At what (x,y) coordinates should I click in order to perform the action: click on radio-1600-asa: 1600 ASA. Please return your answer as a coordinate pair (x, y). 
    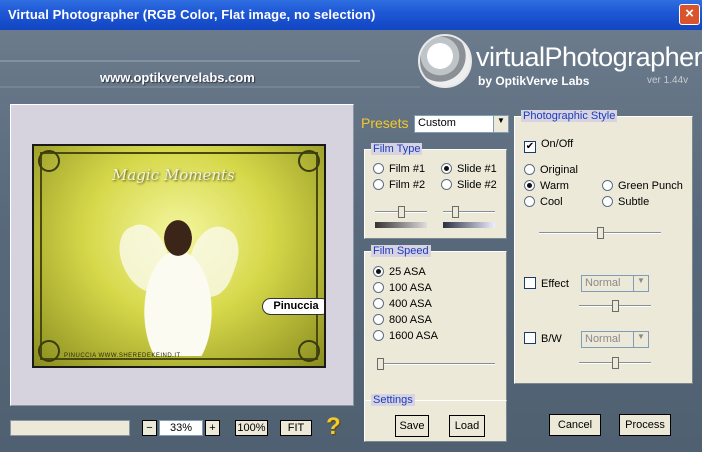
    Looking at the image, I should click on (405, 336).